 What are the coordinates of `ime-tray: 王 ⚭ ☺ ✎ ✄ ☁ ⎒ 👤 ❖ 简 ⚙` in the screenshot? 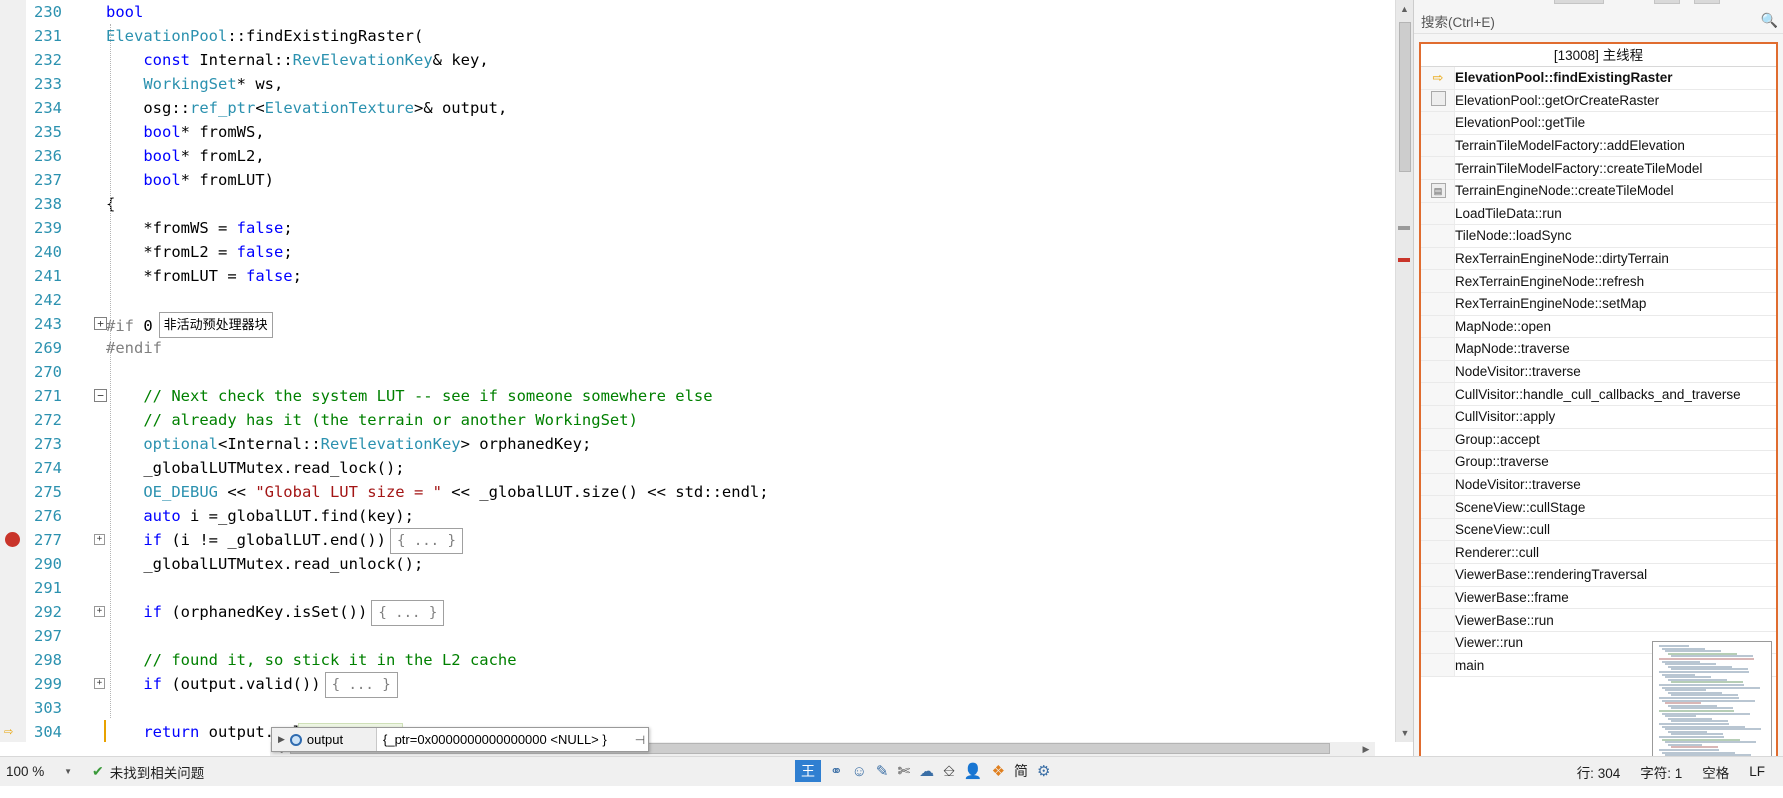 It's located at (922, 771).